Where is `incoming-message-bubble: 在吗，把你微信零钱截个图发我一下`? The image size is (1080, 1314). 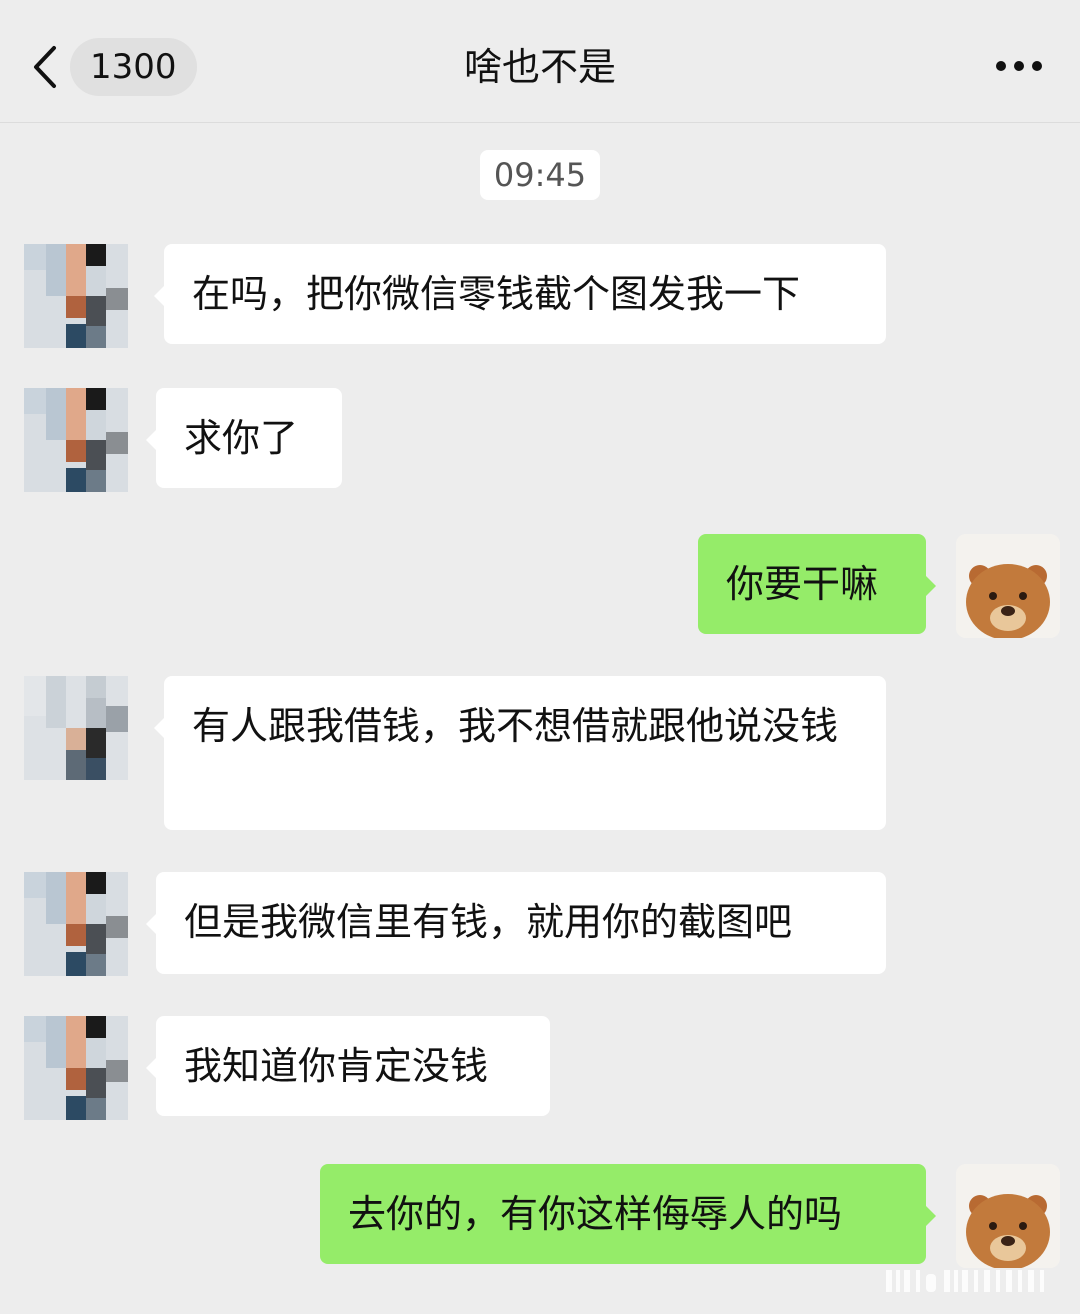
incoming-message-bubble: 在吗，把你微信零钱截个图发我一下 is located at coordinates (520, 294).